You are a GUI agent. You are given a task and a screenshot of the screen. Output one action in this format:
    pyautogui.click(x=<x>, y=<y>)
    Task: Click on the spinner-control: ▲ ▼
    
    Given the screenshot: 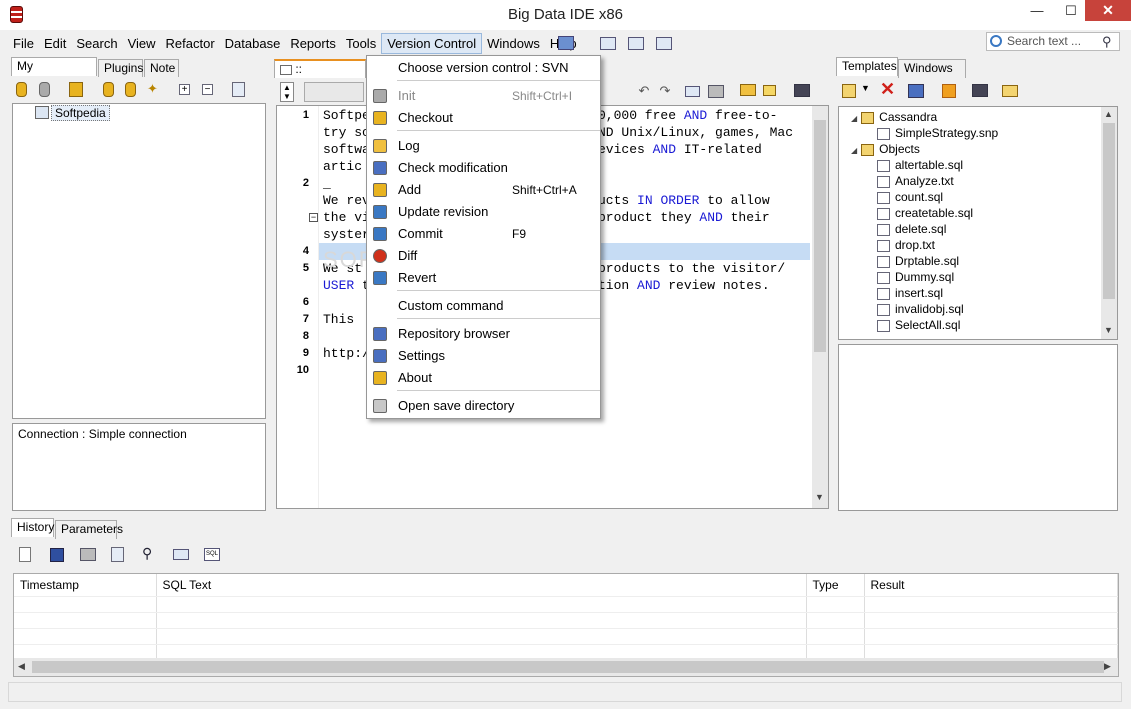 What is the action you would take?
    pyautogui.click(x=287, y=92)
    